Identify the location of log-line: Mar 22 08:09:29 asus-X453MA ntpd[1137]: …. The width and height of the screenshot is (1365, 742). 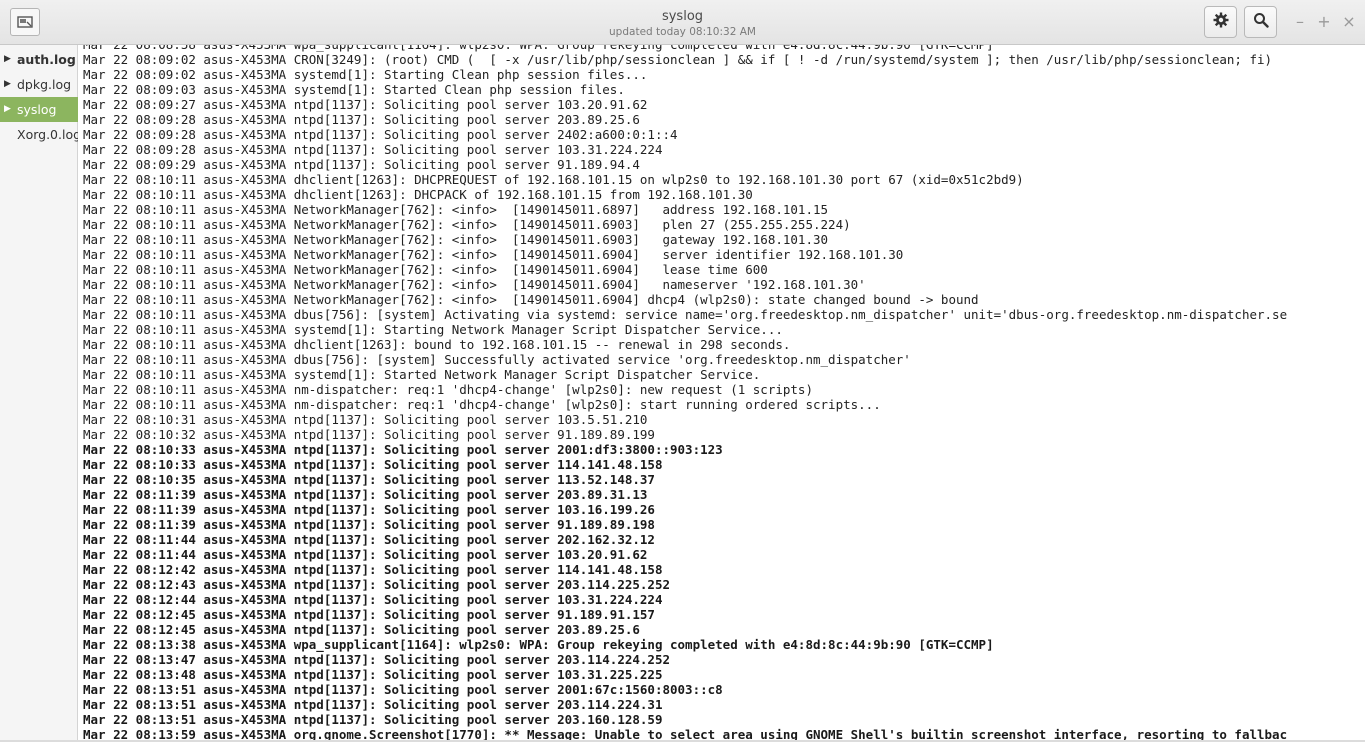
(361, 164).